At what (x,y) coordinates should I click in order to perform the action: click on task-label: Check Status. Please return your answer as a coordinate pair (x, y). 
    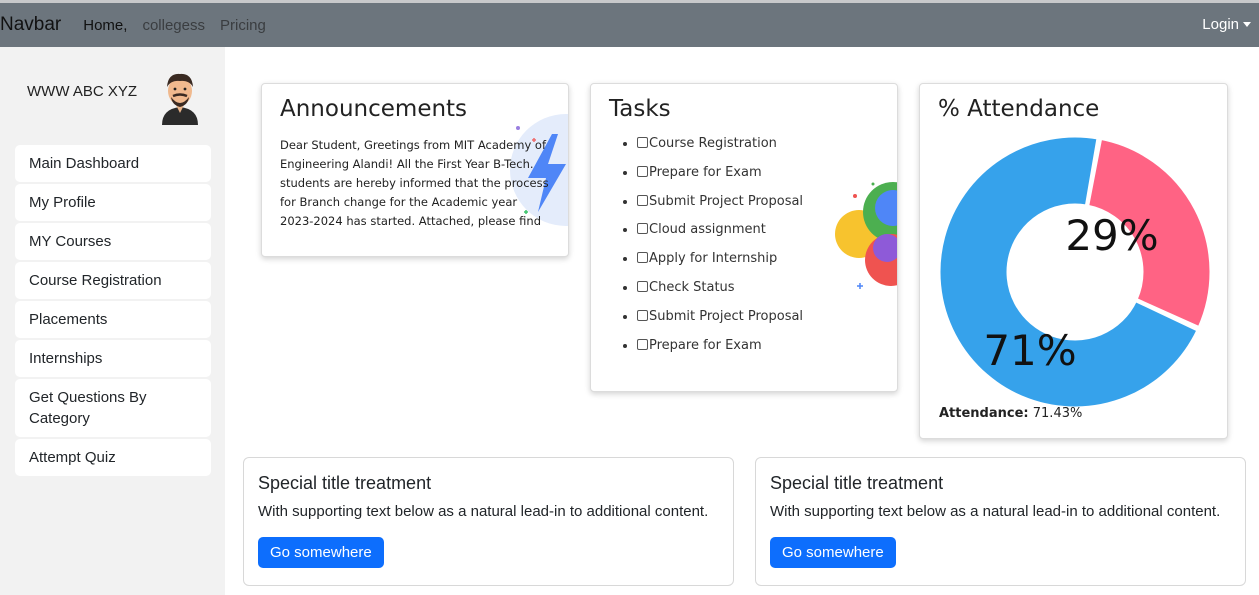
    Looking at the image, I should click on (692, 287).